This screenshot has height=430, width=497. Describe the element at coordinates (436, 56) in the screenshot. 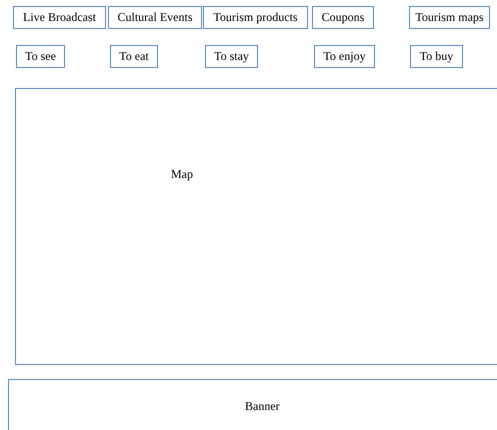

I see `category-button: To buy` at that location.